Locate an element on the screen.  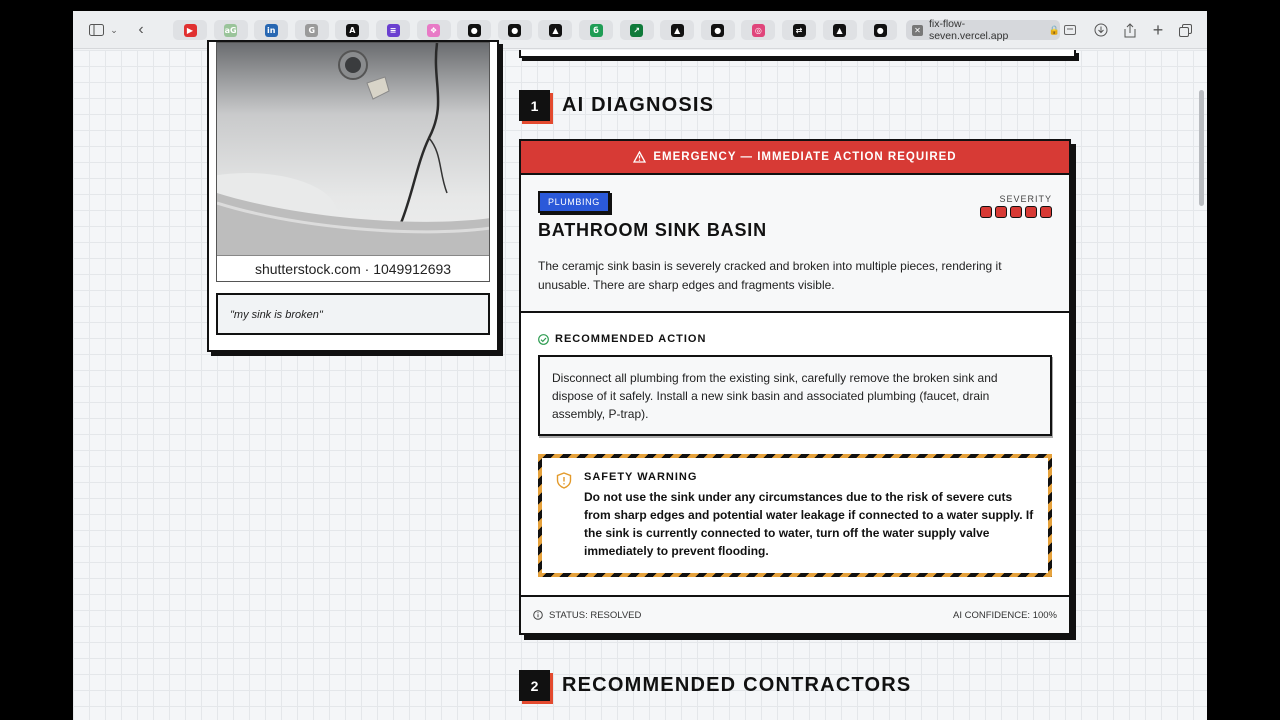
status-bar: STATUS: RESOLVED AI CONFIDENCE: 100% is located at coordinates (795, 614).